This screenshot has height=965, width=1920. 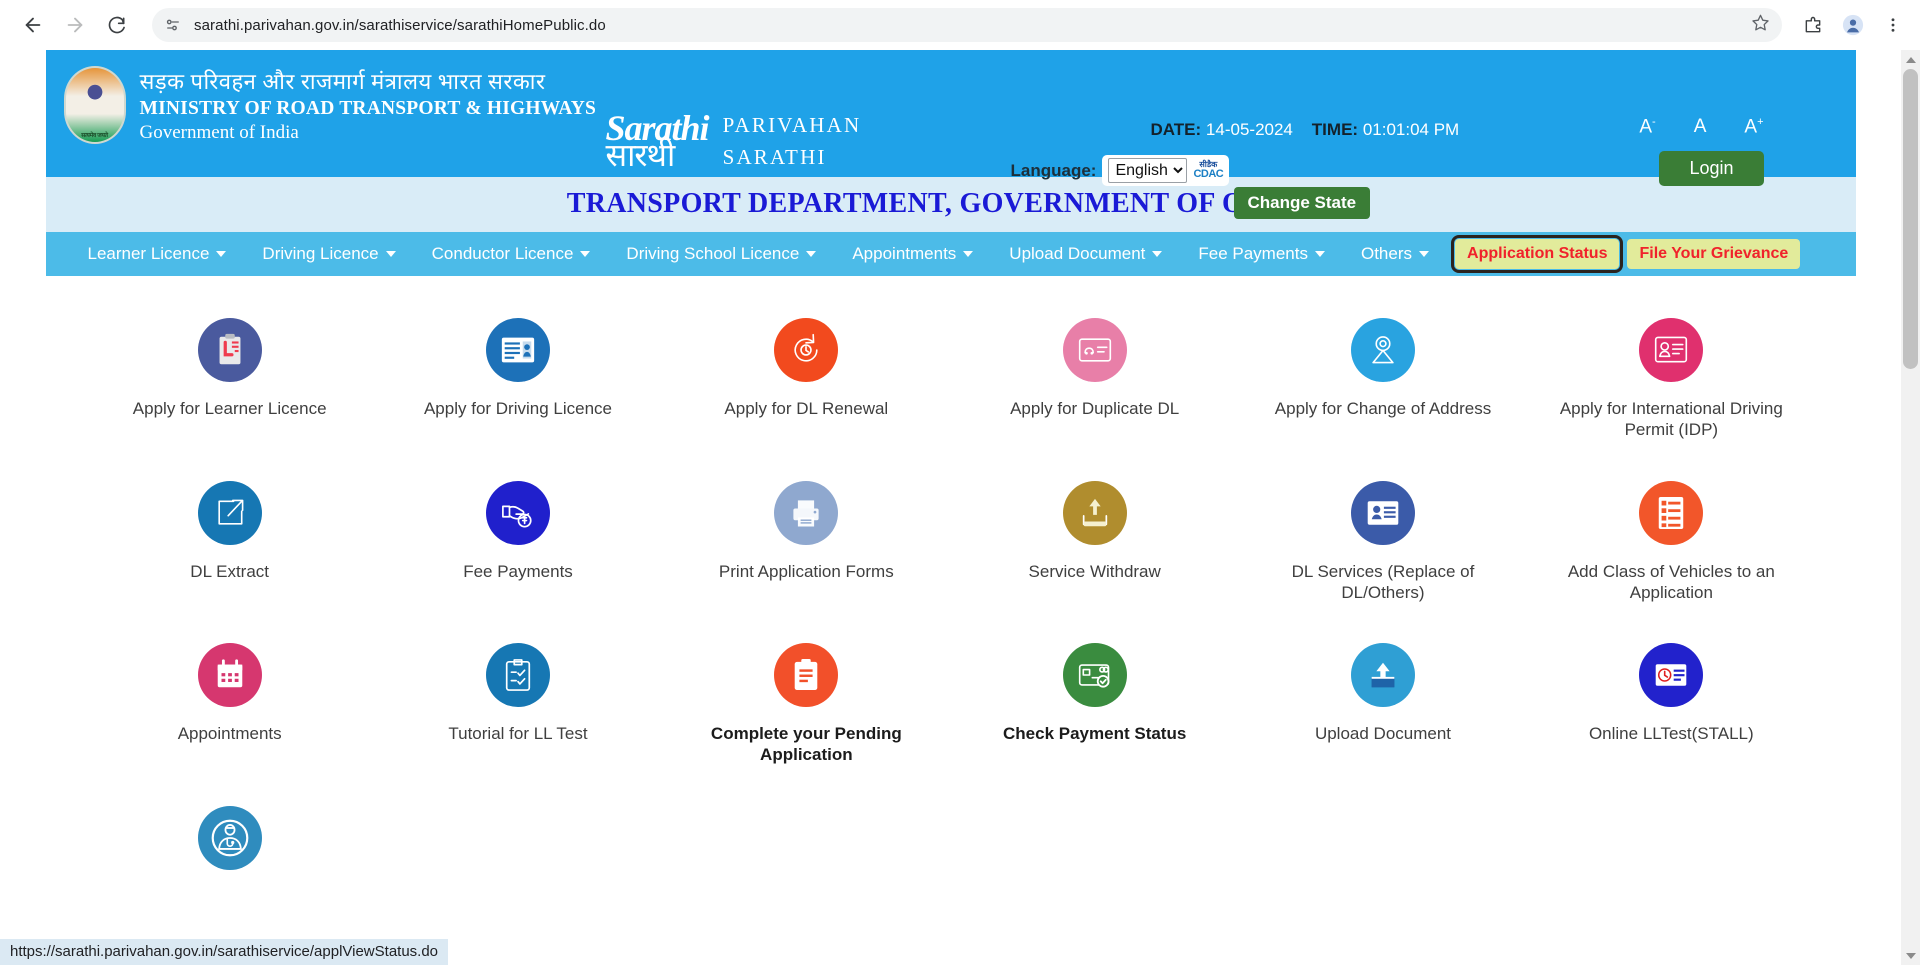 I want to click on date-label: DATE:, so click(x=1176, y=129).